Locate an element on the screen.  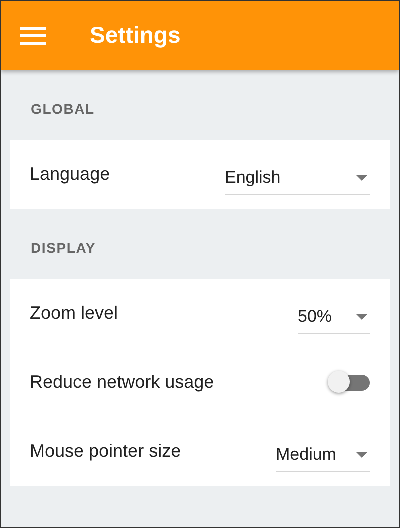
section-heading: GLOBAL is located at coordinates (63, 109).